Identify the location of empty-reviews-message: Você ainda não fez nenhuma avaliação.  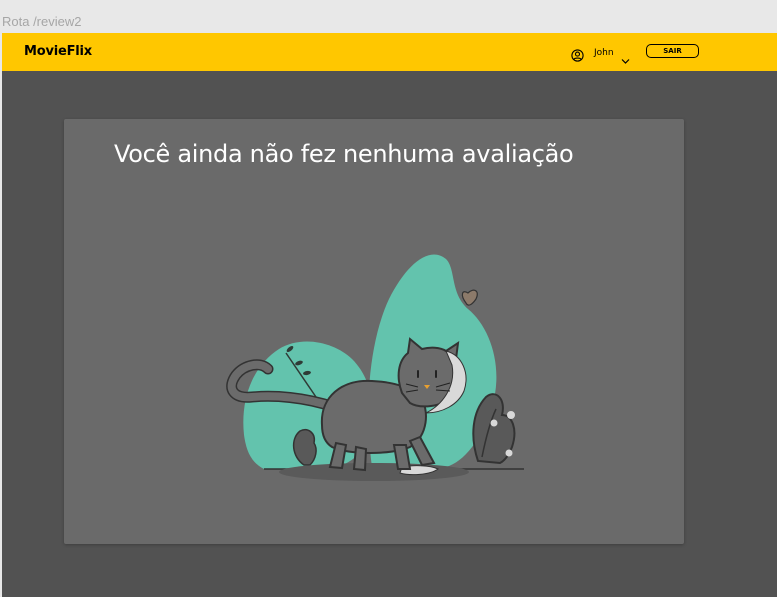
(344, 154).